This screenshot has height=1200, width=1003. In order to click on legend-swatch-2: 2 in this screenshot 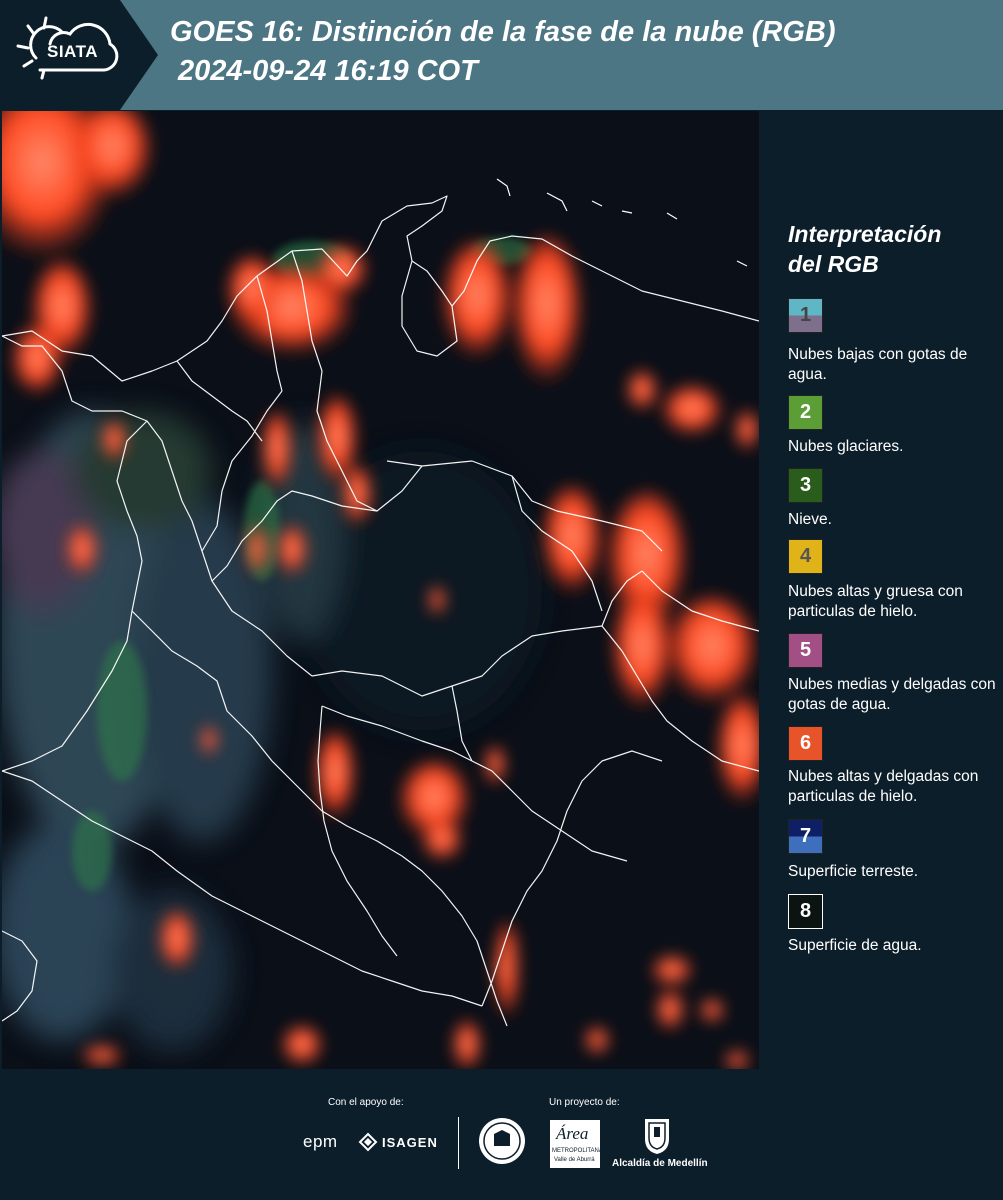, I will do `click(805, 412)`.